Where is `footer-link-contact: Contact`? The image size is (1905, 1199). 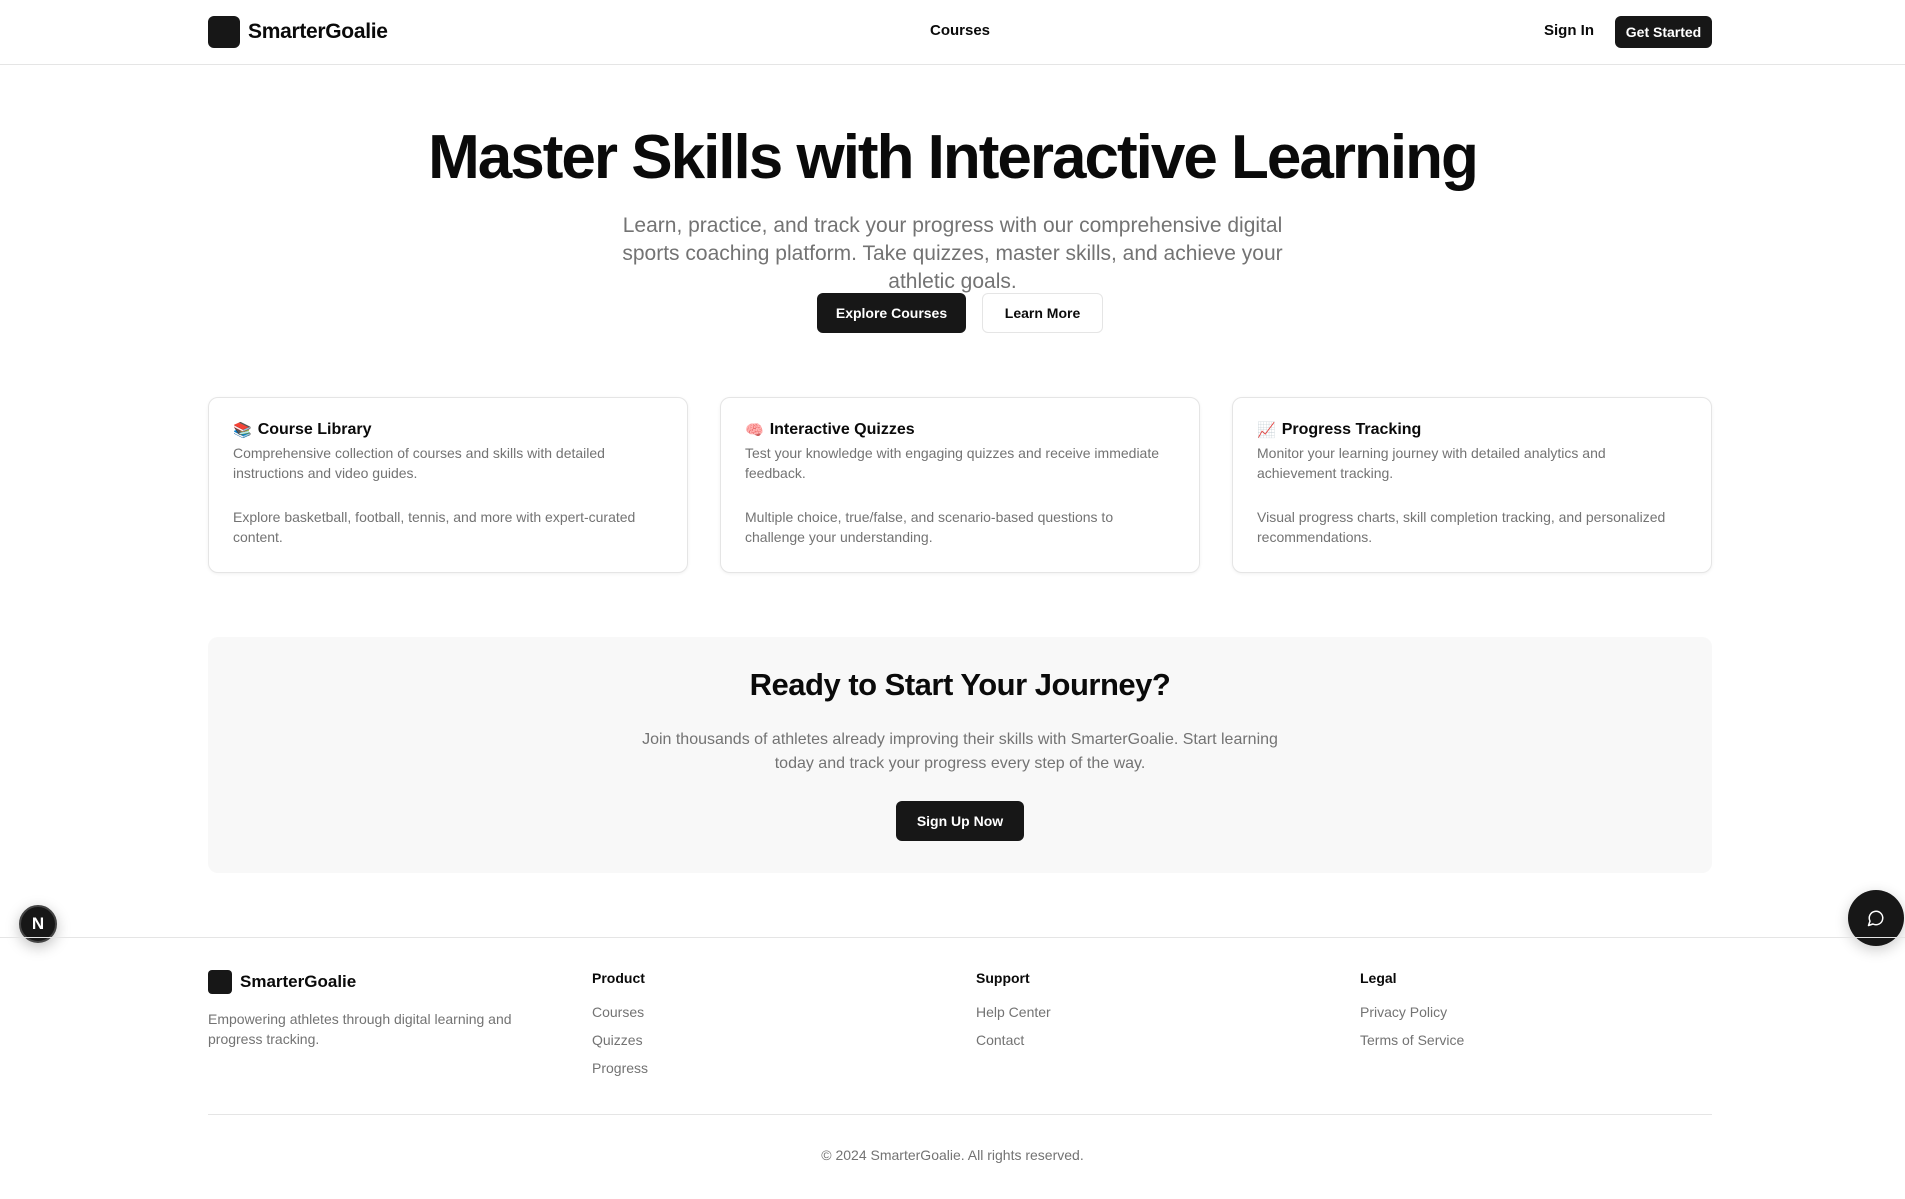
footer-link-contact: Contact is located at coordinates (1013, 1040).